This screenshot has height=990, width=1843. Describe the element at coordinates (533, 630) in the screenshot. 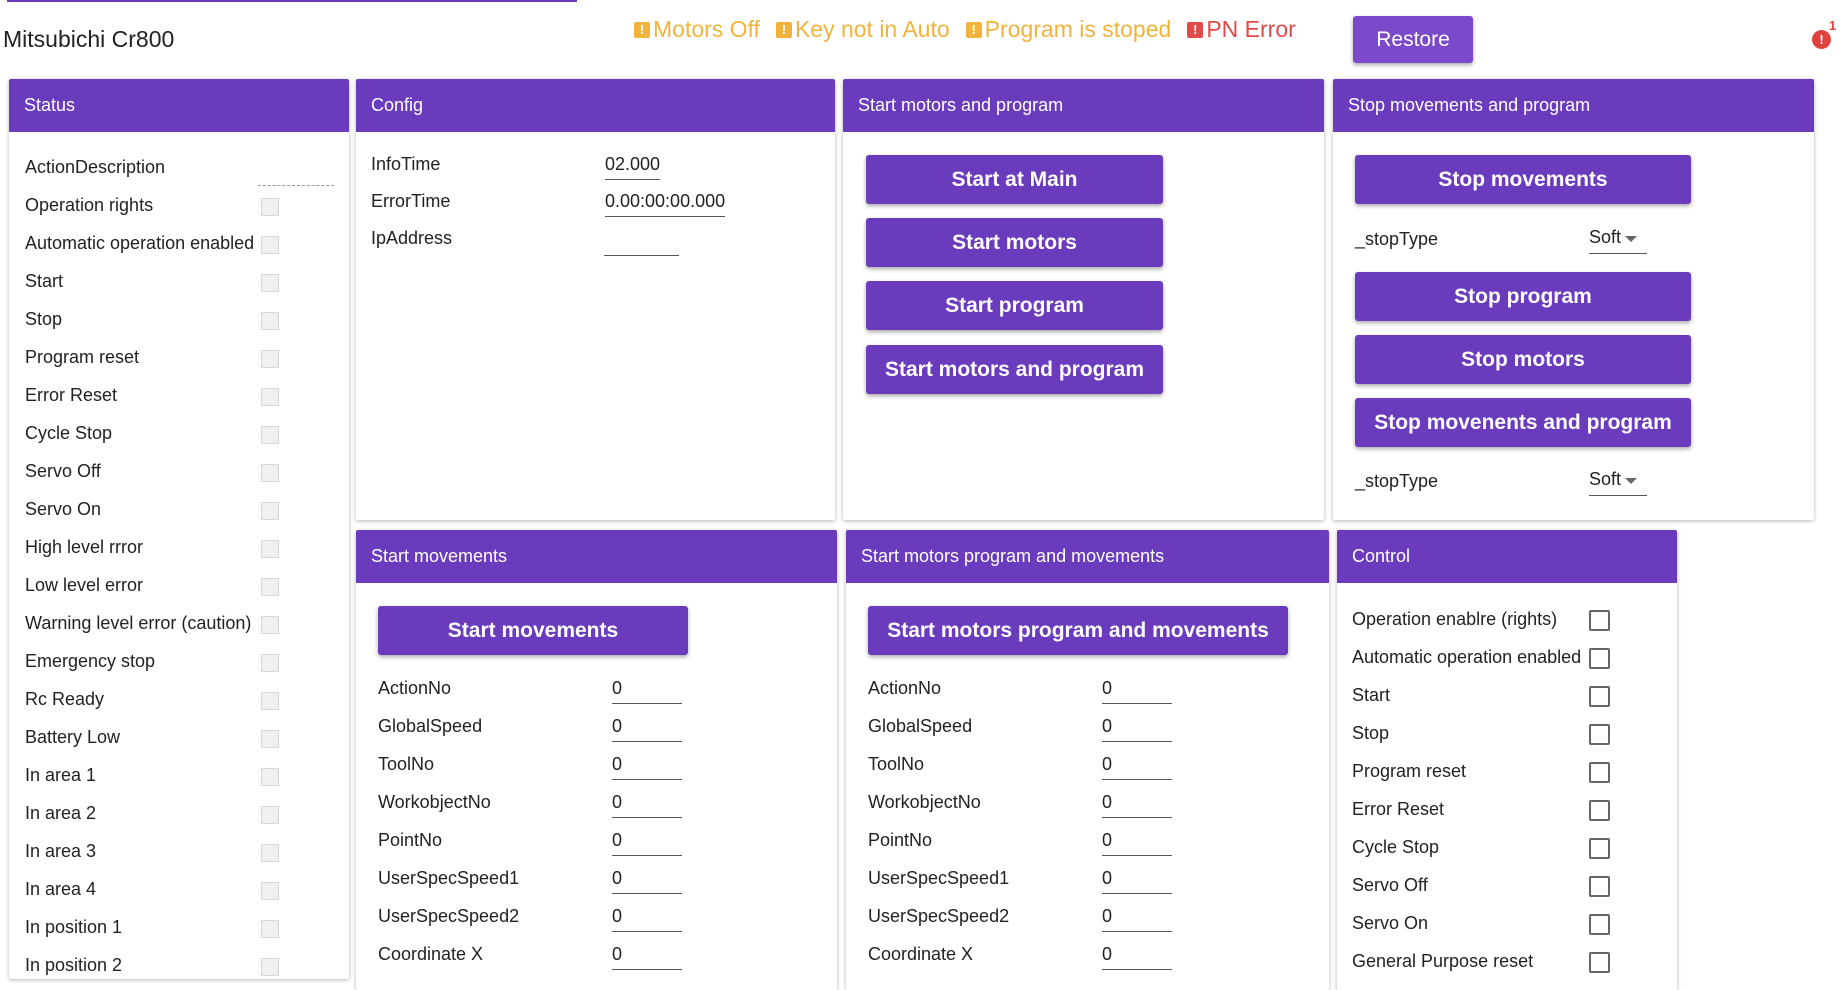

I see `start-movements-button: Start movements` at that location.